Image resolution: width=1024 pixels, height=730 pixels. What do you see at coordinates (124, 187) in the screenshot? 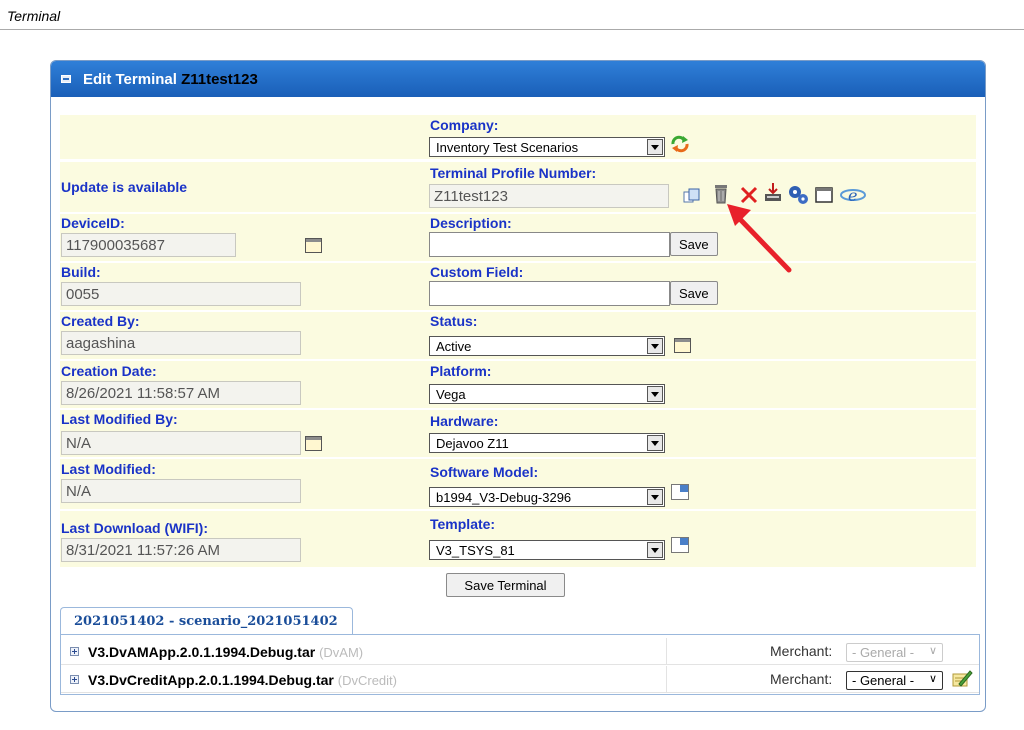
I see `update-available-notice: Update is available` at bounding box center [124, 187].